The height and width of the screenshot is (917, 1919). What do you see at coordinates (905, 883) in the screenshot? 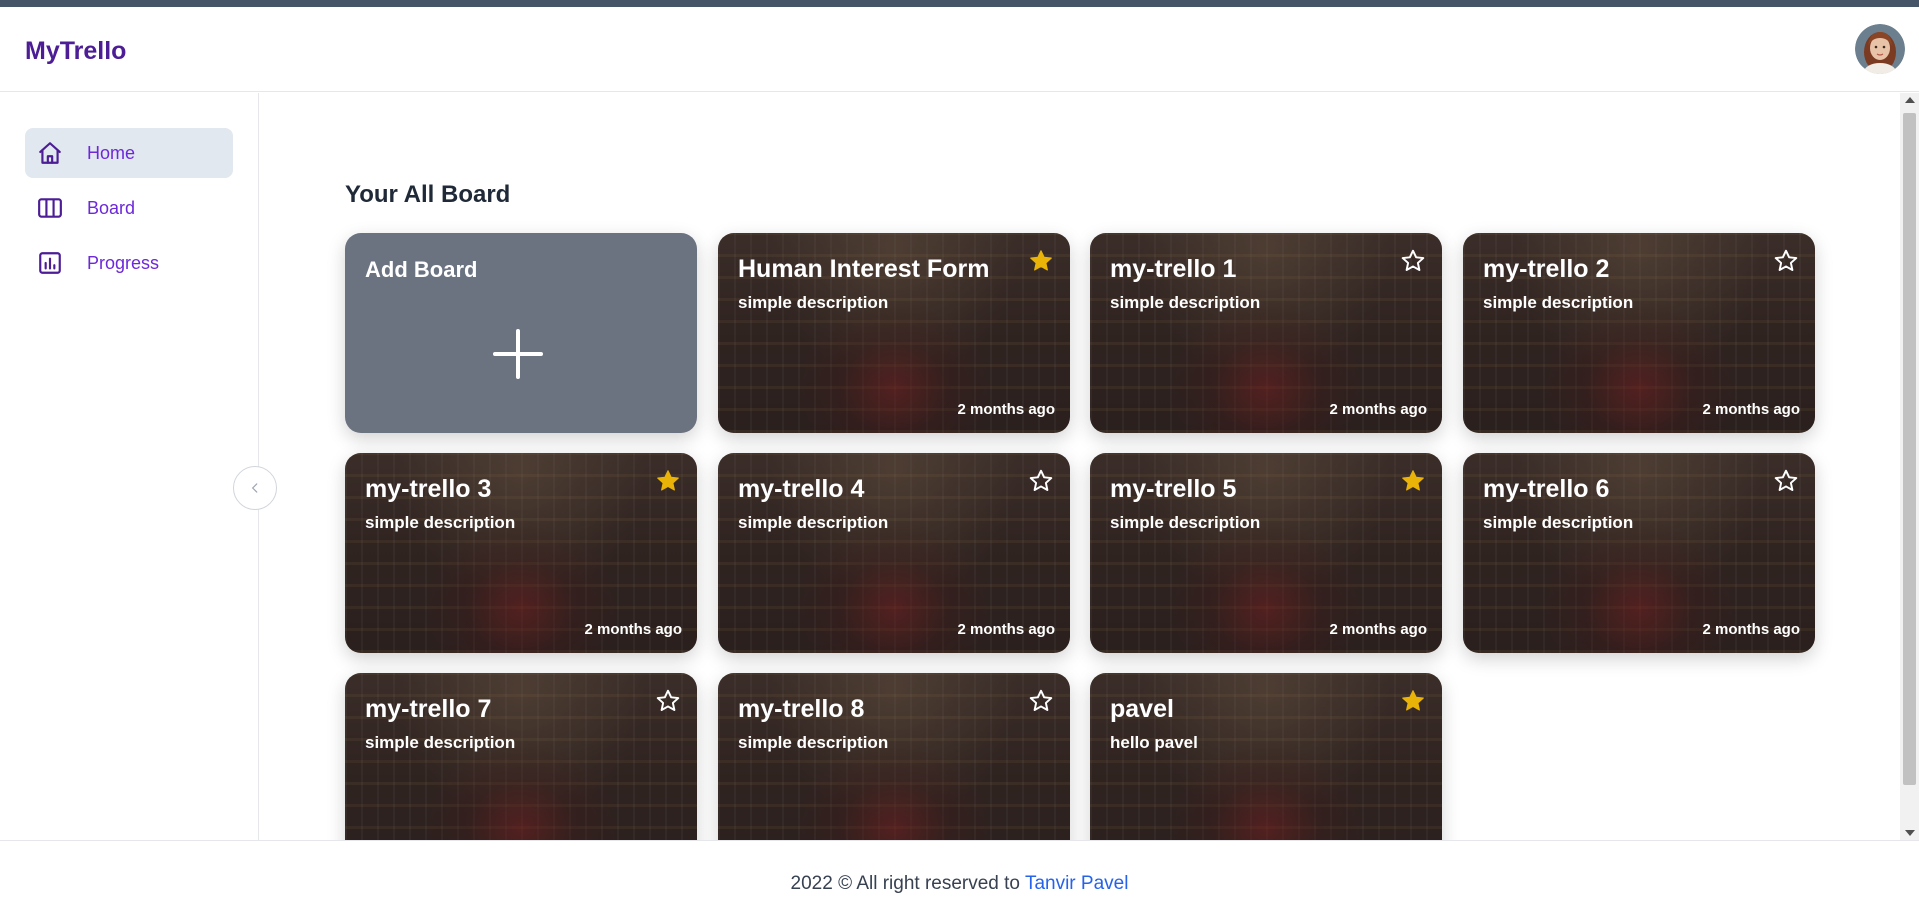
I see `footer-text: 2022 © All right reserved to` at bounding box center [905, 883].